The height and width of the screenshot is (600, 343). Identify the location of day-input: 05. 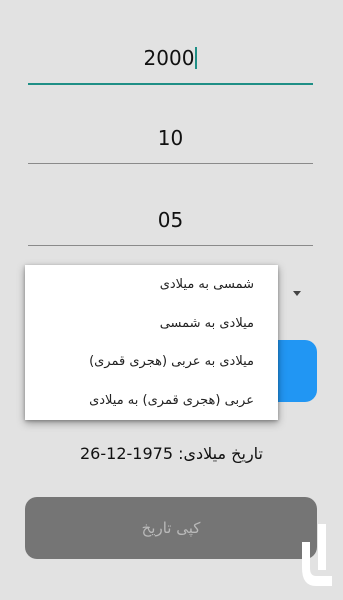
(170, 223).